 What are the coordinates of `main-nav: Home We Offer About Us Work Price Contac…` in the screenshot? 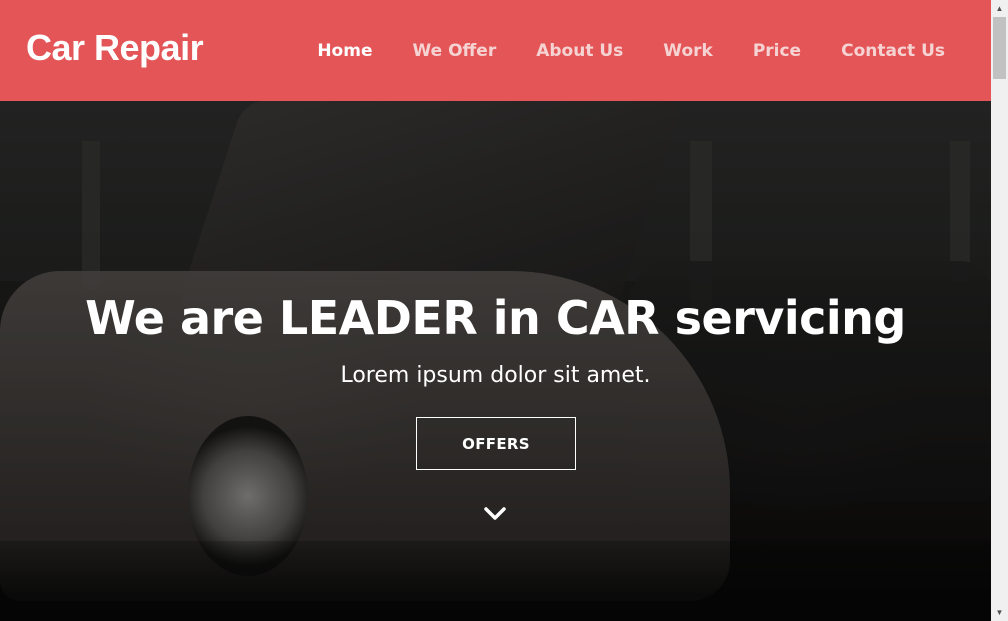 It's located at (634, 50).